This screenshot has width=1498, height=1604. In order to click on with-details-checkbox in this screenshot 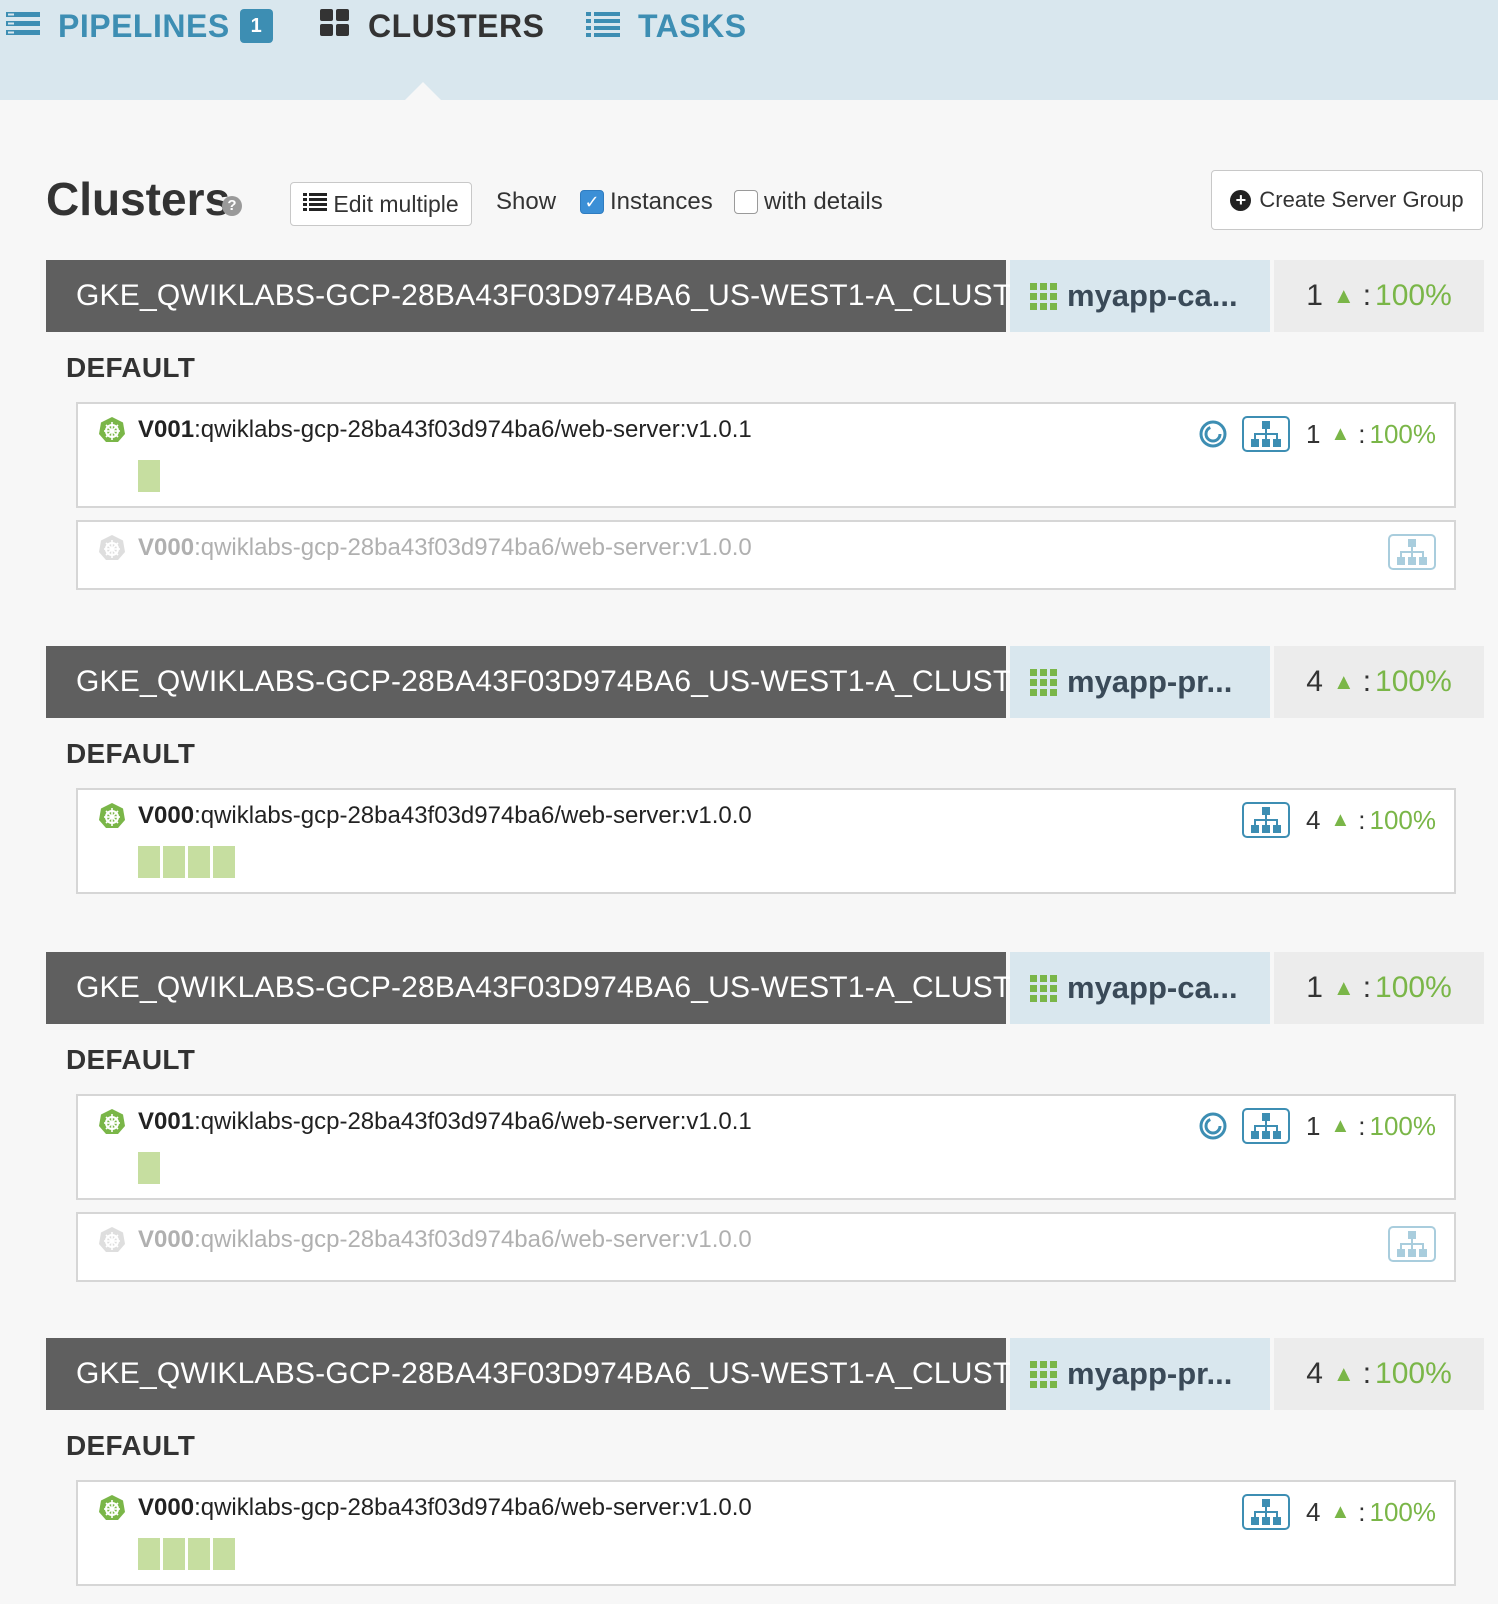, I will do `click(746, 202)`.